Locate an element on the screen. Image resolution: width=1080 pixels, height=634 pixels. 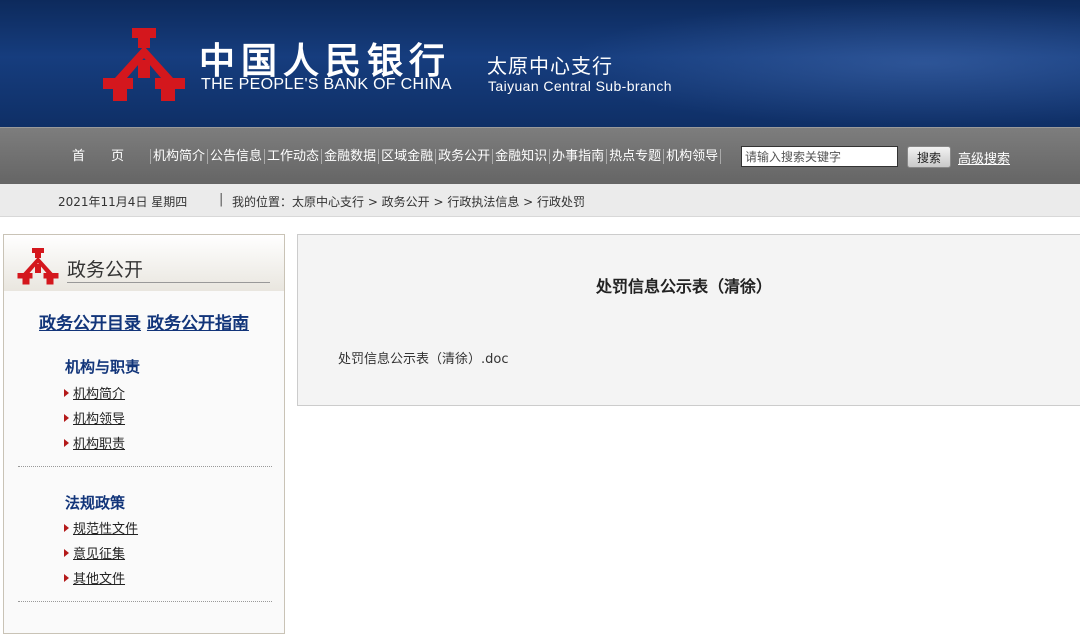
nav-item-hot-topics: 热点专题 is located at coordinates (636, 156).